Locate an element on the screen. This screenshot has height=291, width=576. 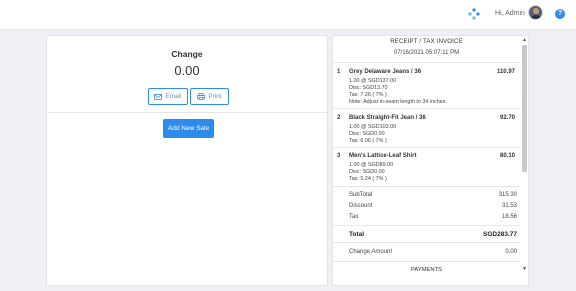
item-price: 92.70 is located at coordinates (507, 118).